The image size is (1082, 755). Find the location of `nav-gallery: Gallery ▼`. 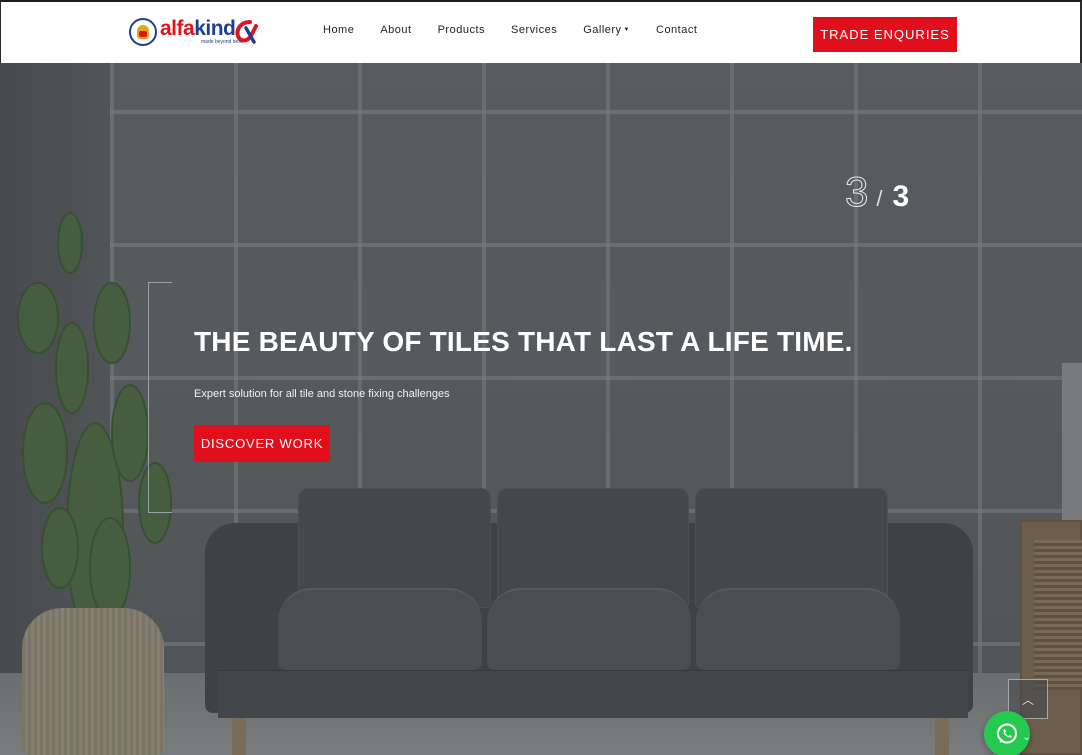

nav-gallery: Gallery ▼ is located at coordinates (606, 30).